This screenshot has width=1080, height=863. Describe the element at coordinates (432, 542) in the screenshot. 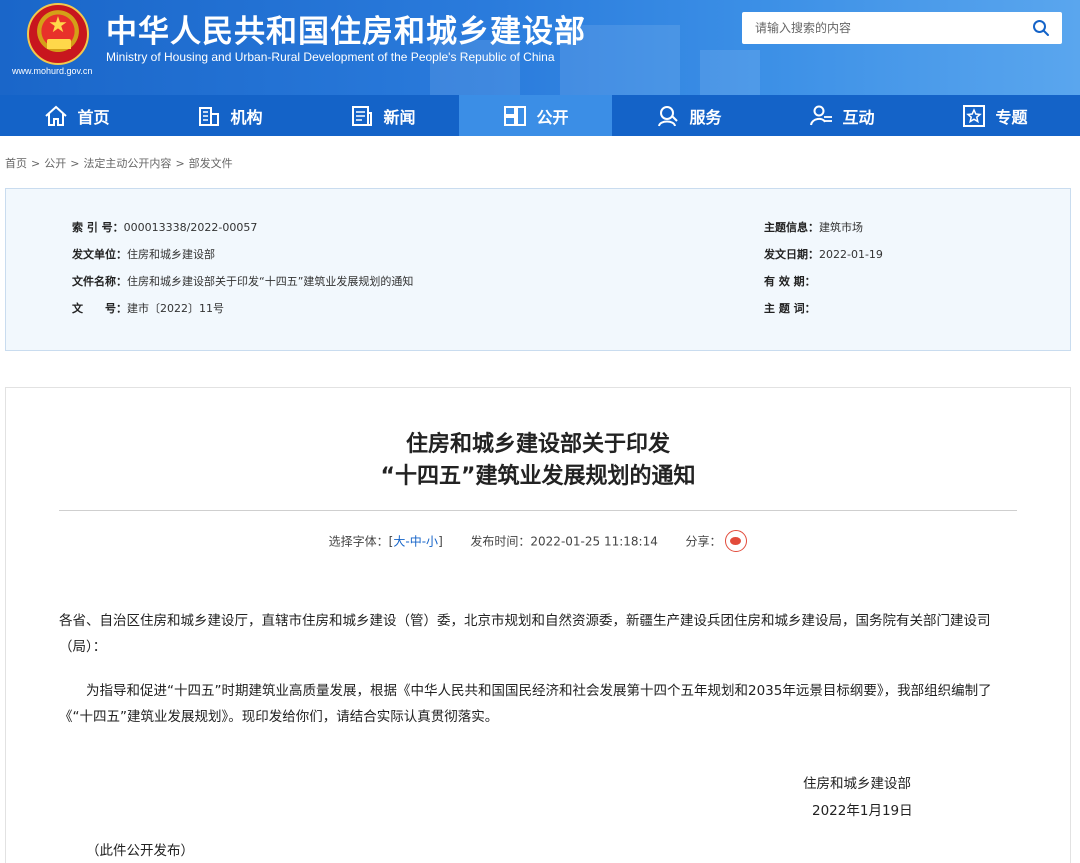

I see `font-small-button: 小` at that location.